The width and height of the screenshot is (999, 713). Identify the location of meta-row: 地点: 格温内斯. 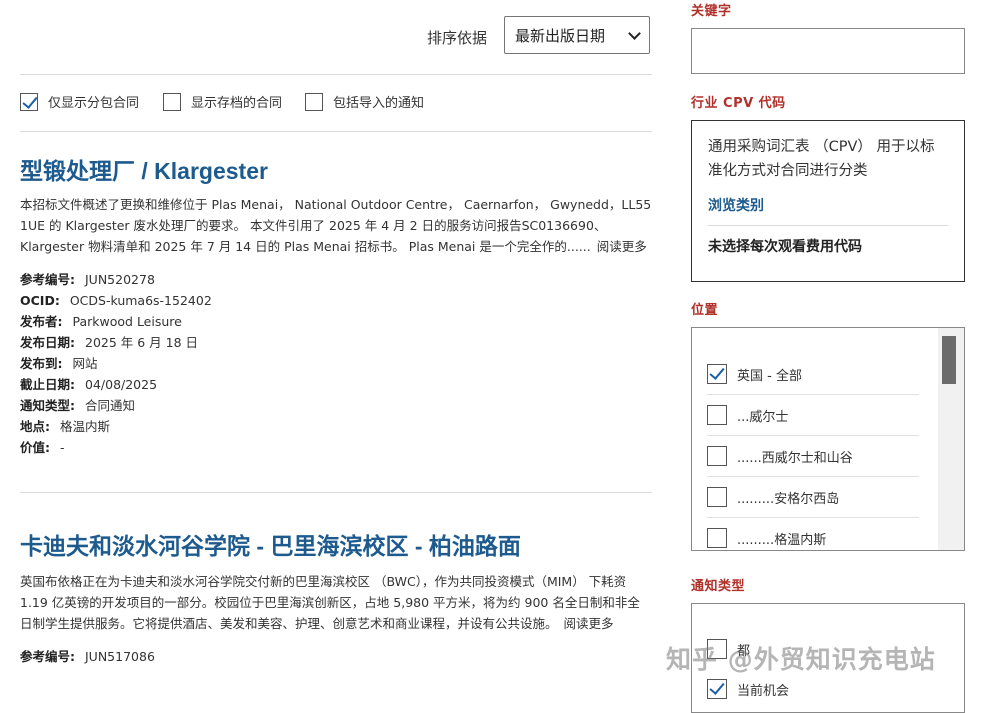
(336, 426).